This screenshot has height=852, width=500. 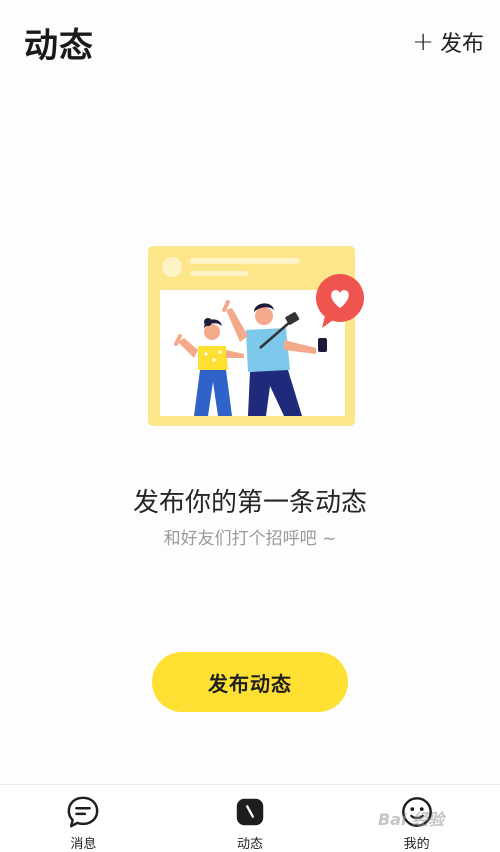 I want to click on publish-button: + 发布, so click(x=448, y=42).